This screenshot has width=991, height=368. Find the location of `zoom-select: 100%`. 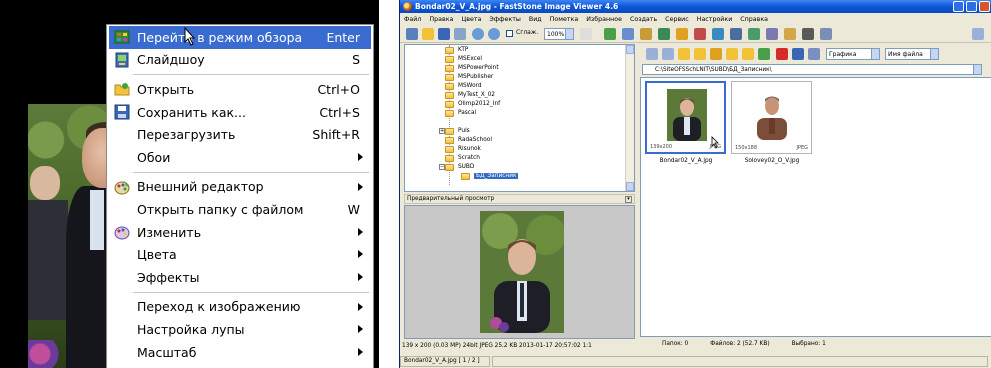

zoom-select: 100% is located at coordinates (559, 34).